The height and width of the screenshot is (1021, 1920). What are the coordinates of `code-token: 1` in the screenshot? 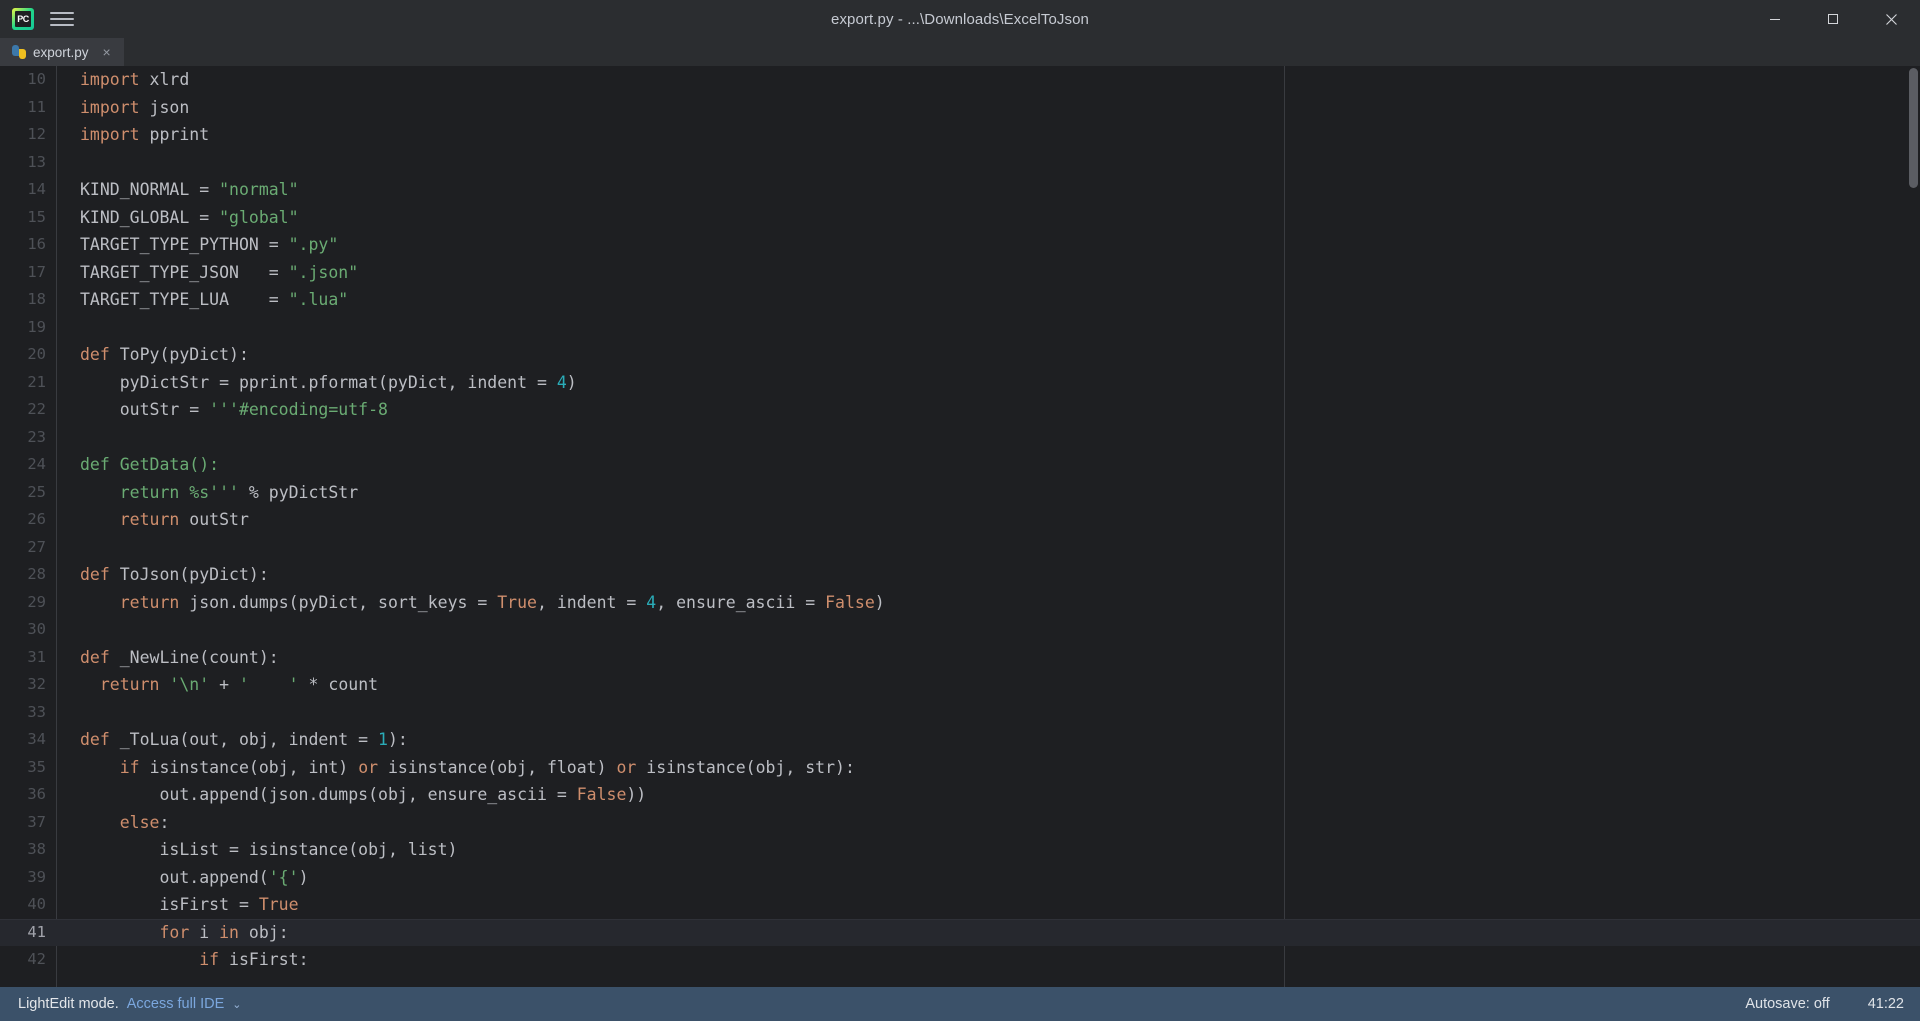 It's located at (383, 739).